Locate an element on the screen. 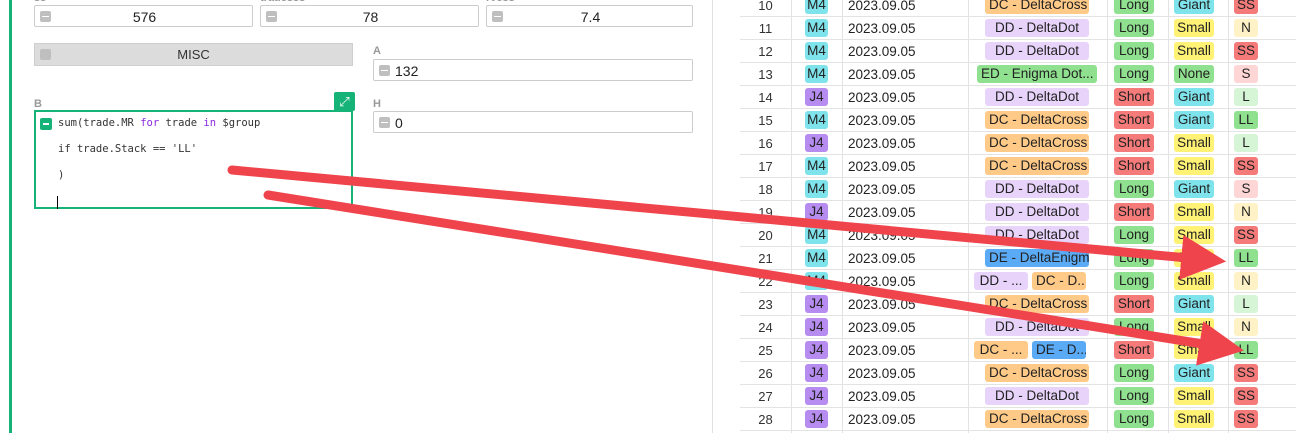 The width and height of the screenshot is (1296, 433). row-number: 16 is located at coordinates (765, 143).